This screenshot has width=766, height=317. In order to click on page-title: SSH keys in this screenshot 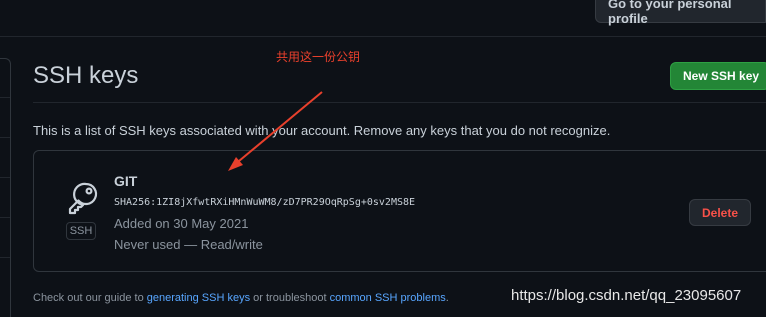, I will do `click(86, 75)`.